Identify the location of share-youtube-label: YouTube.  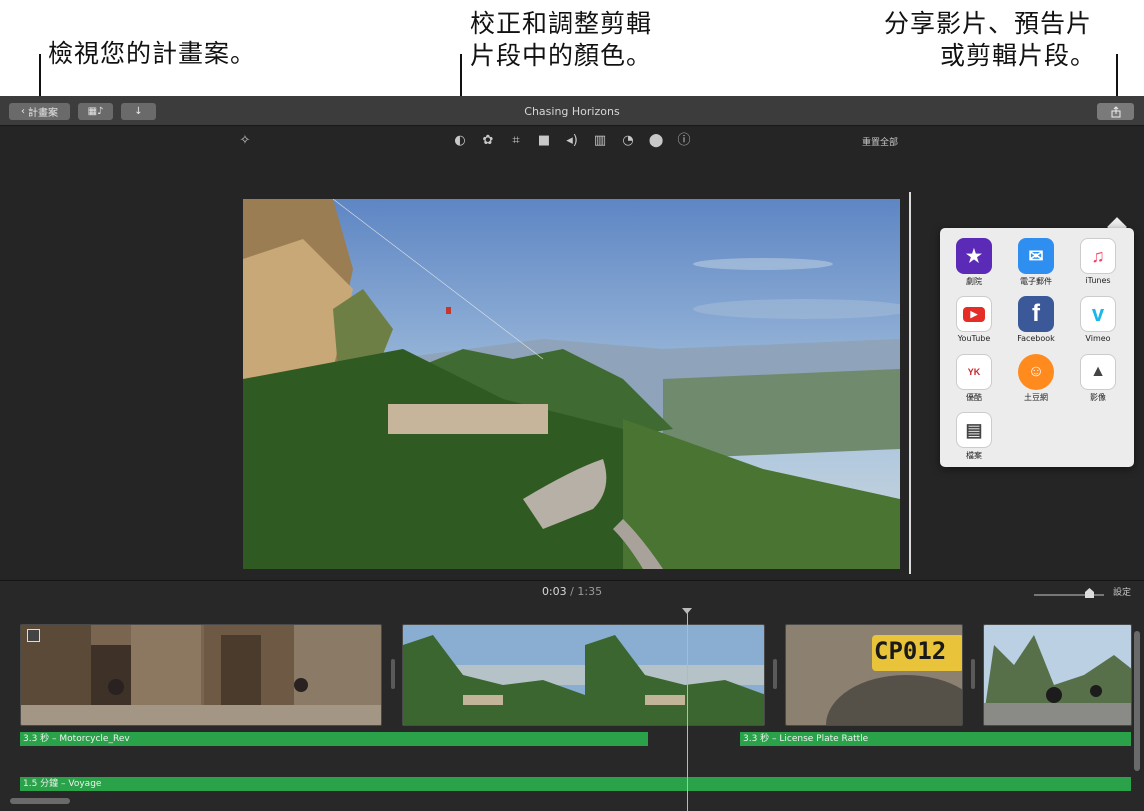
(974, 338).